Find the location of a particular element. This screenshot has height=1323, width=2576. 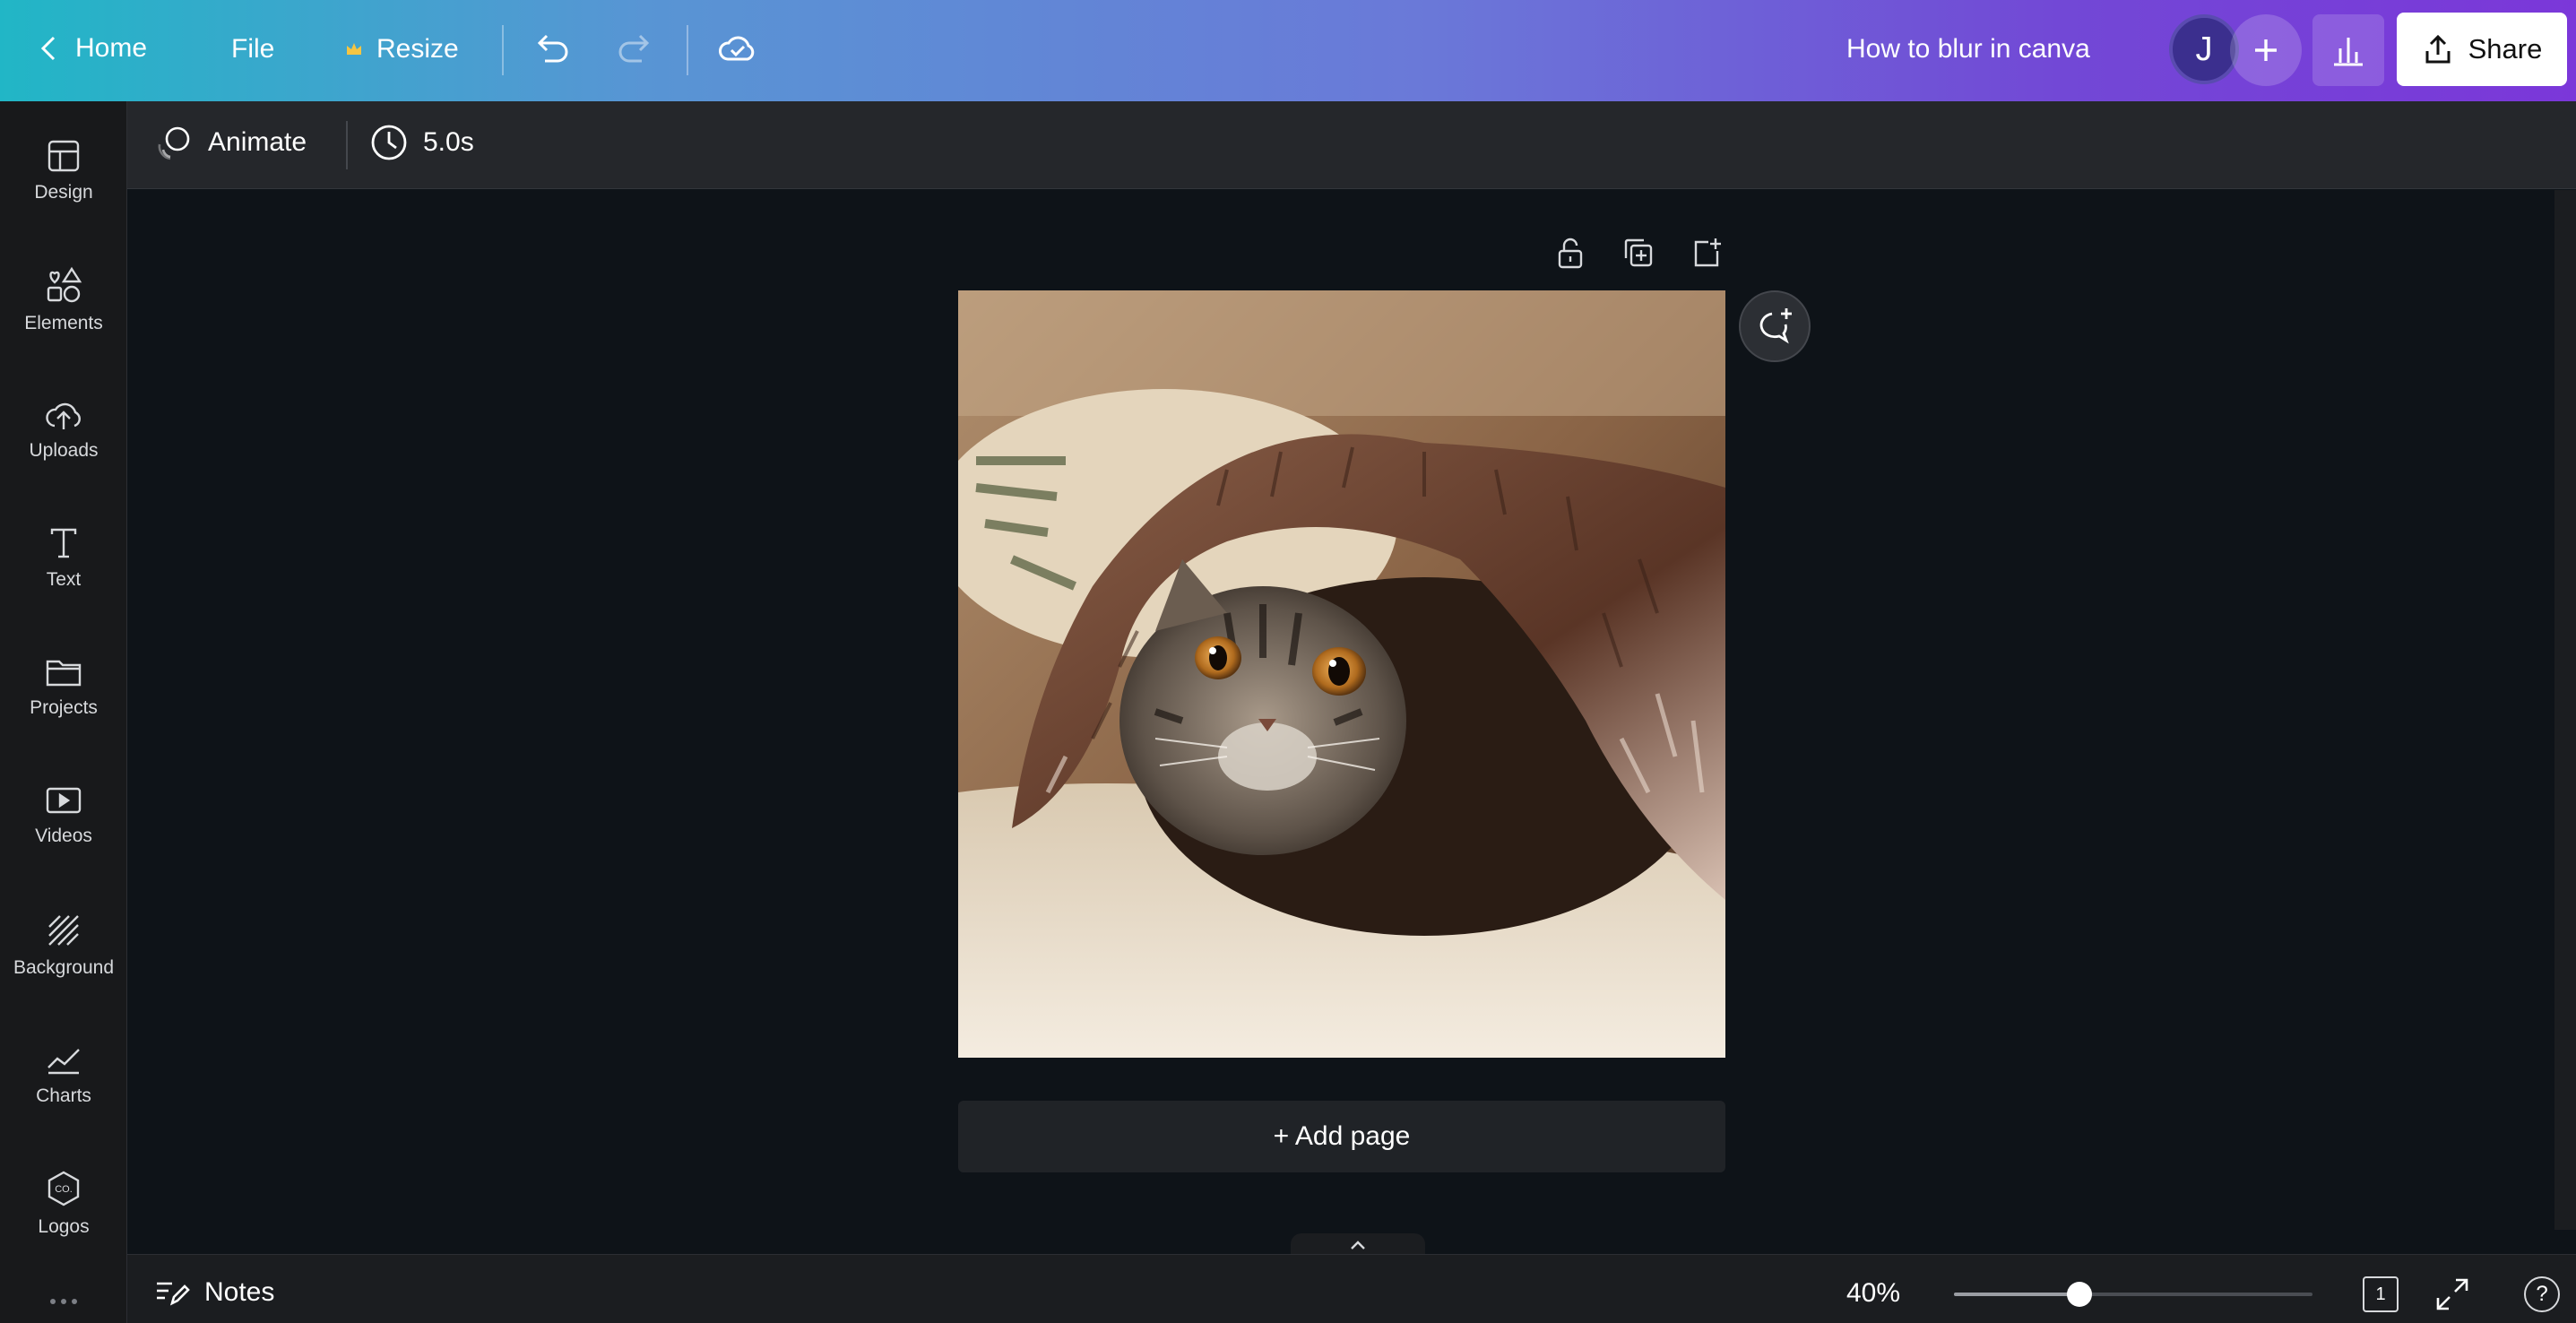

resize-label: Resize is located at coordinates (417, 49).